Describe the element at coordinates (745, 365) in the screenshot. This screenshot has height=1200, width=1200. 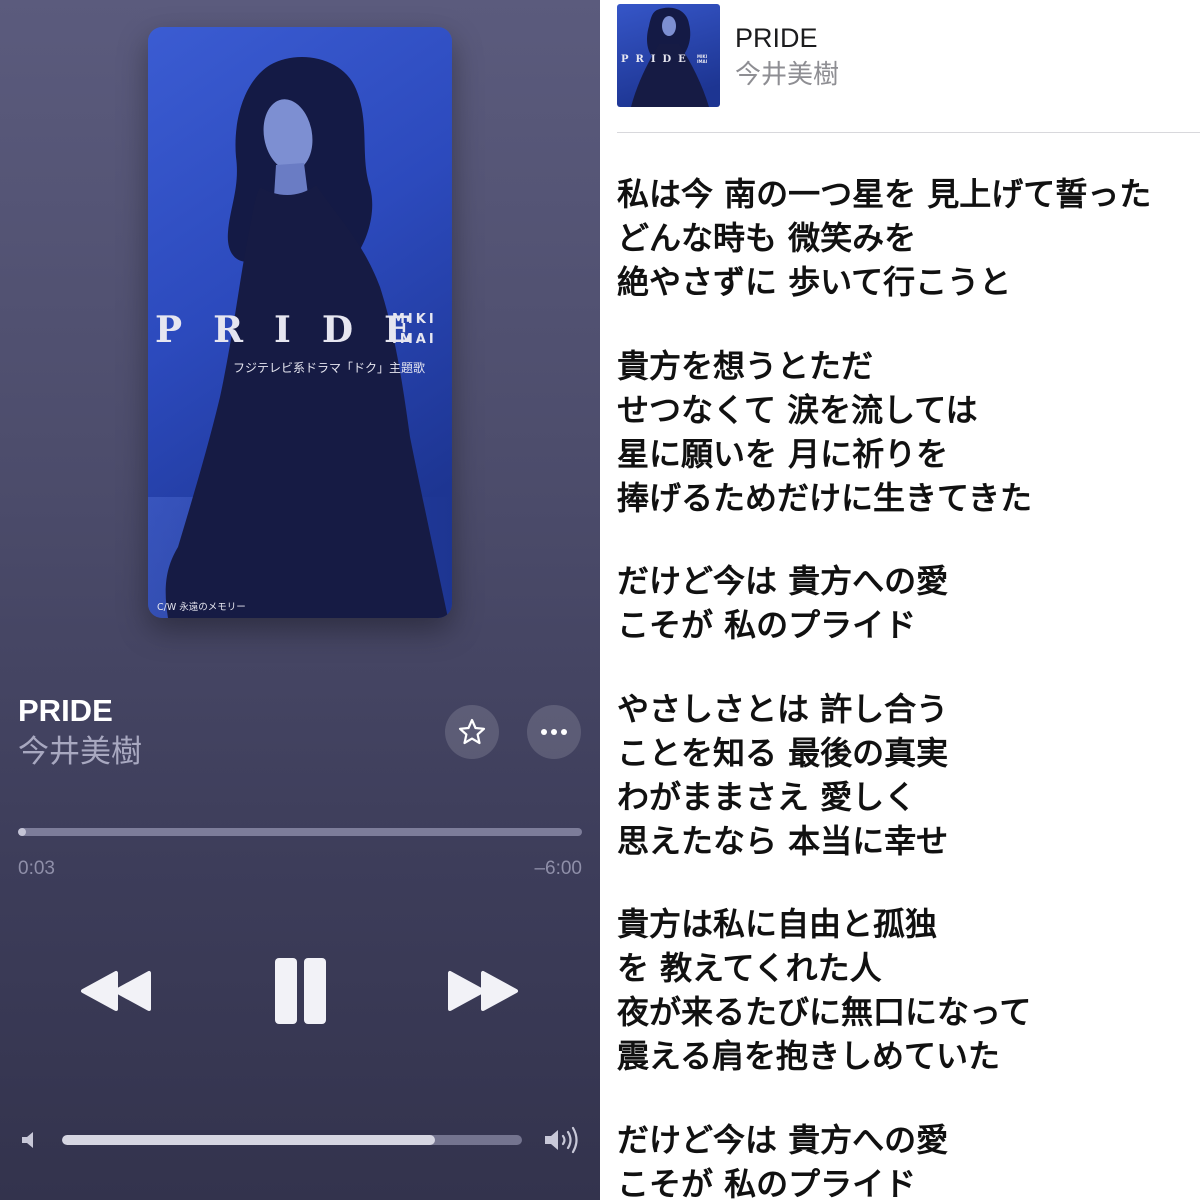
I see `lyric-line: 貴方を想うとただ` at that location.